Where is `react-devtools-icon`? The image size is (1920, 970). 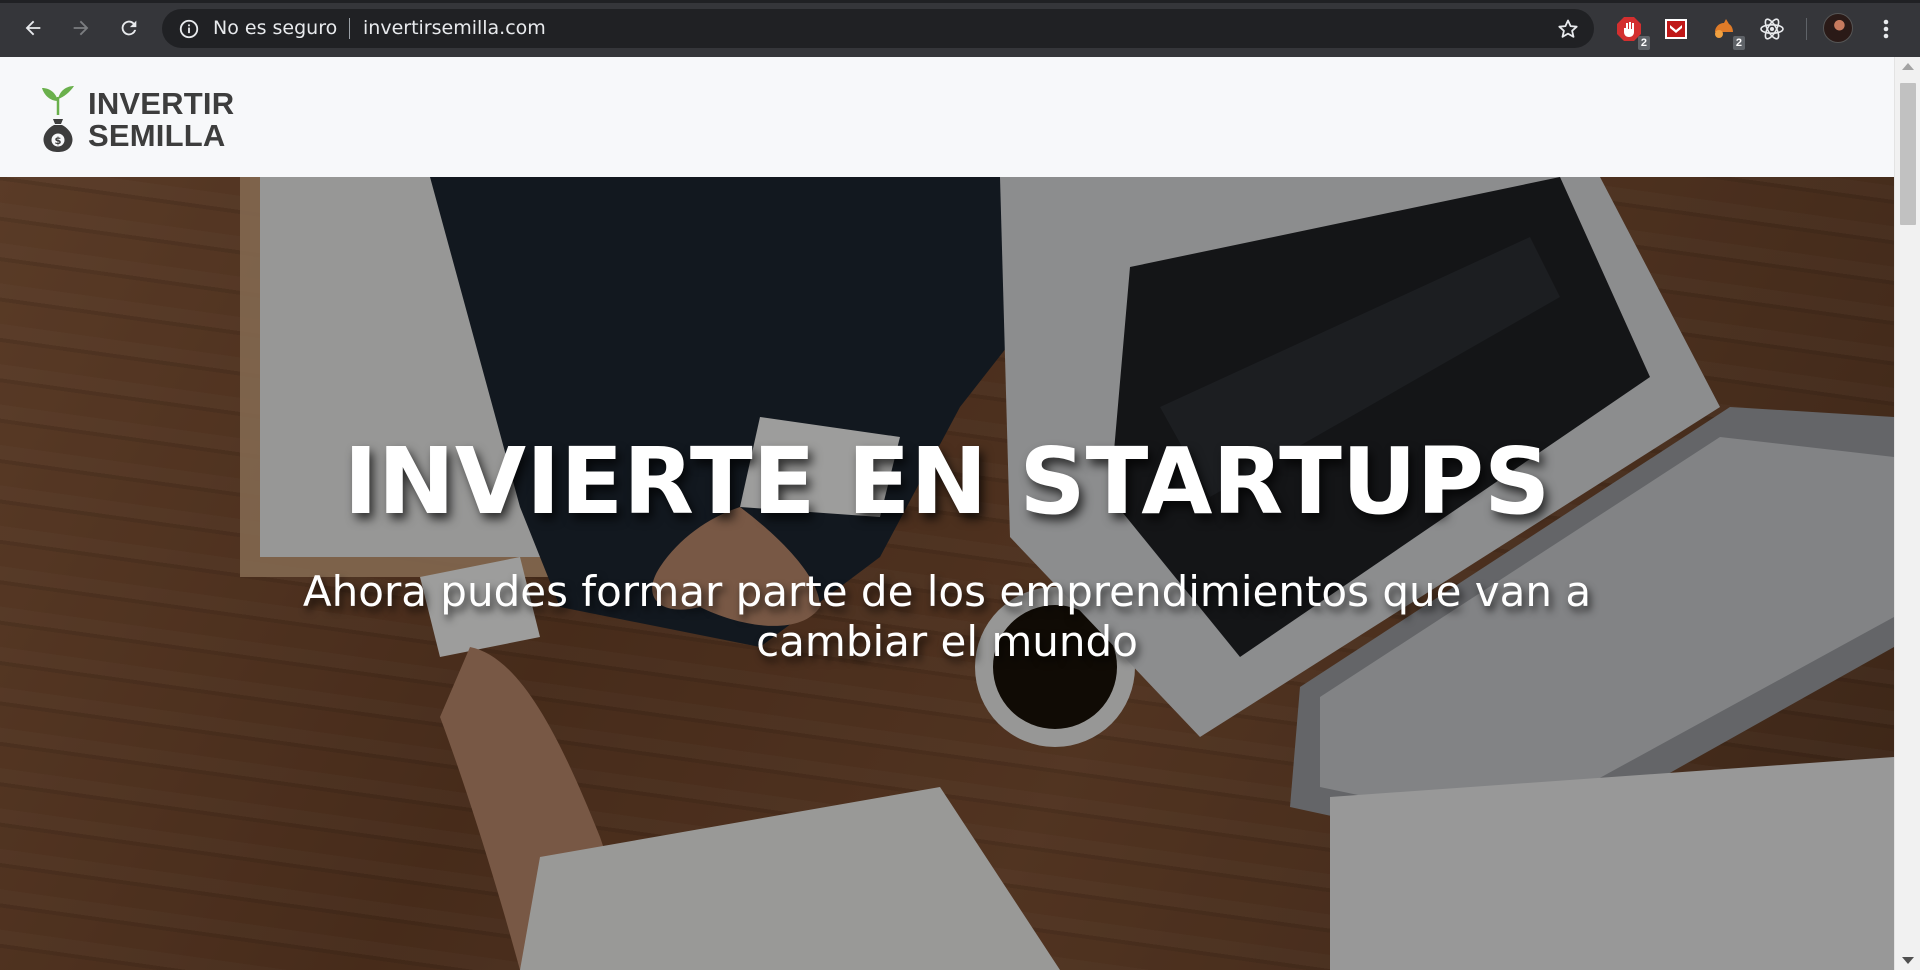 react-devtools-icon is located at coordinates (1772, 29).